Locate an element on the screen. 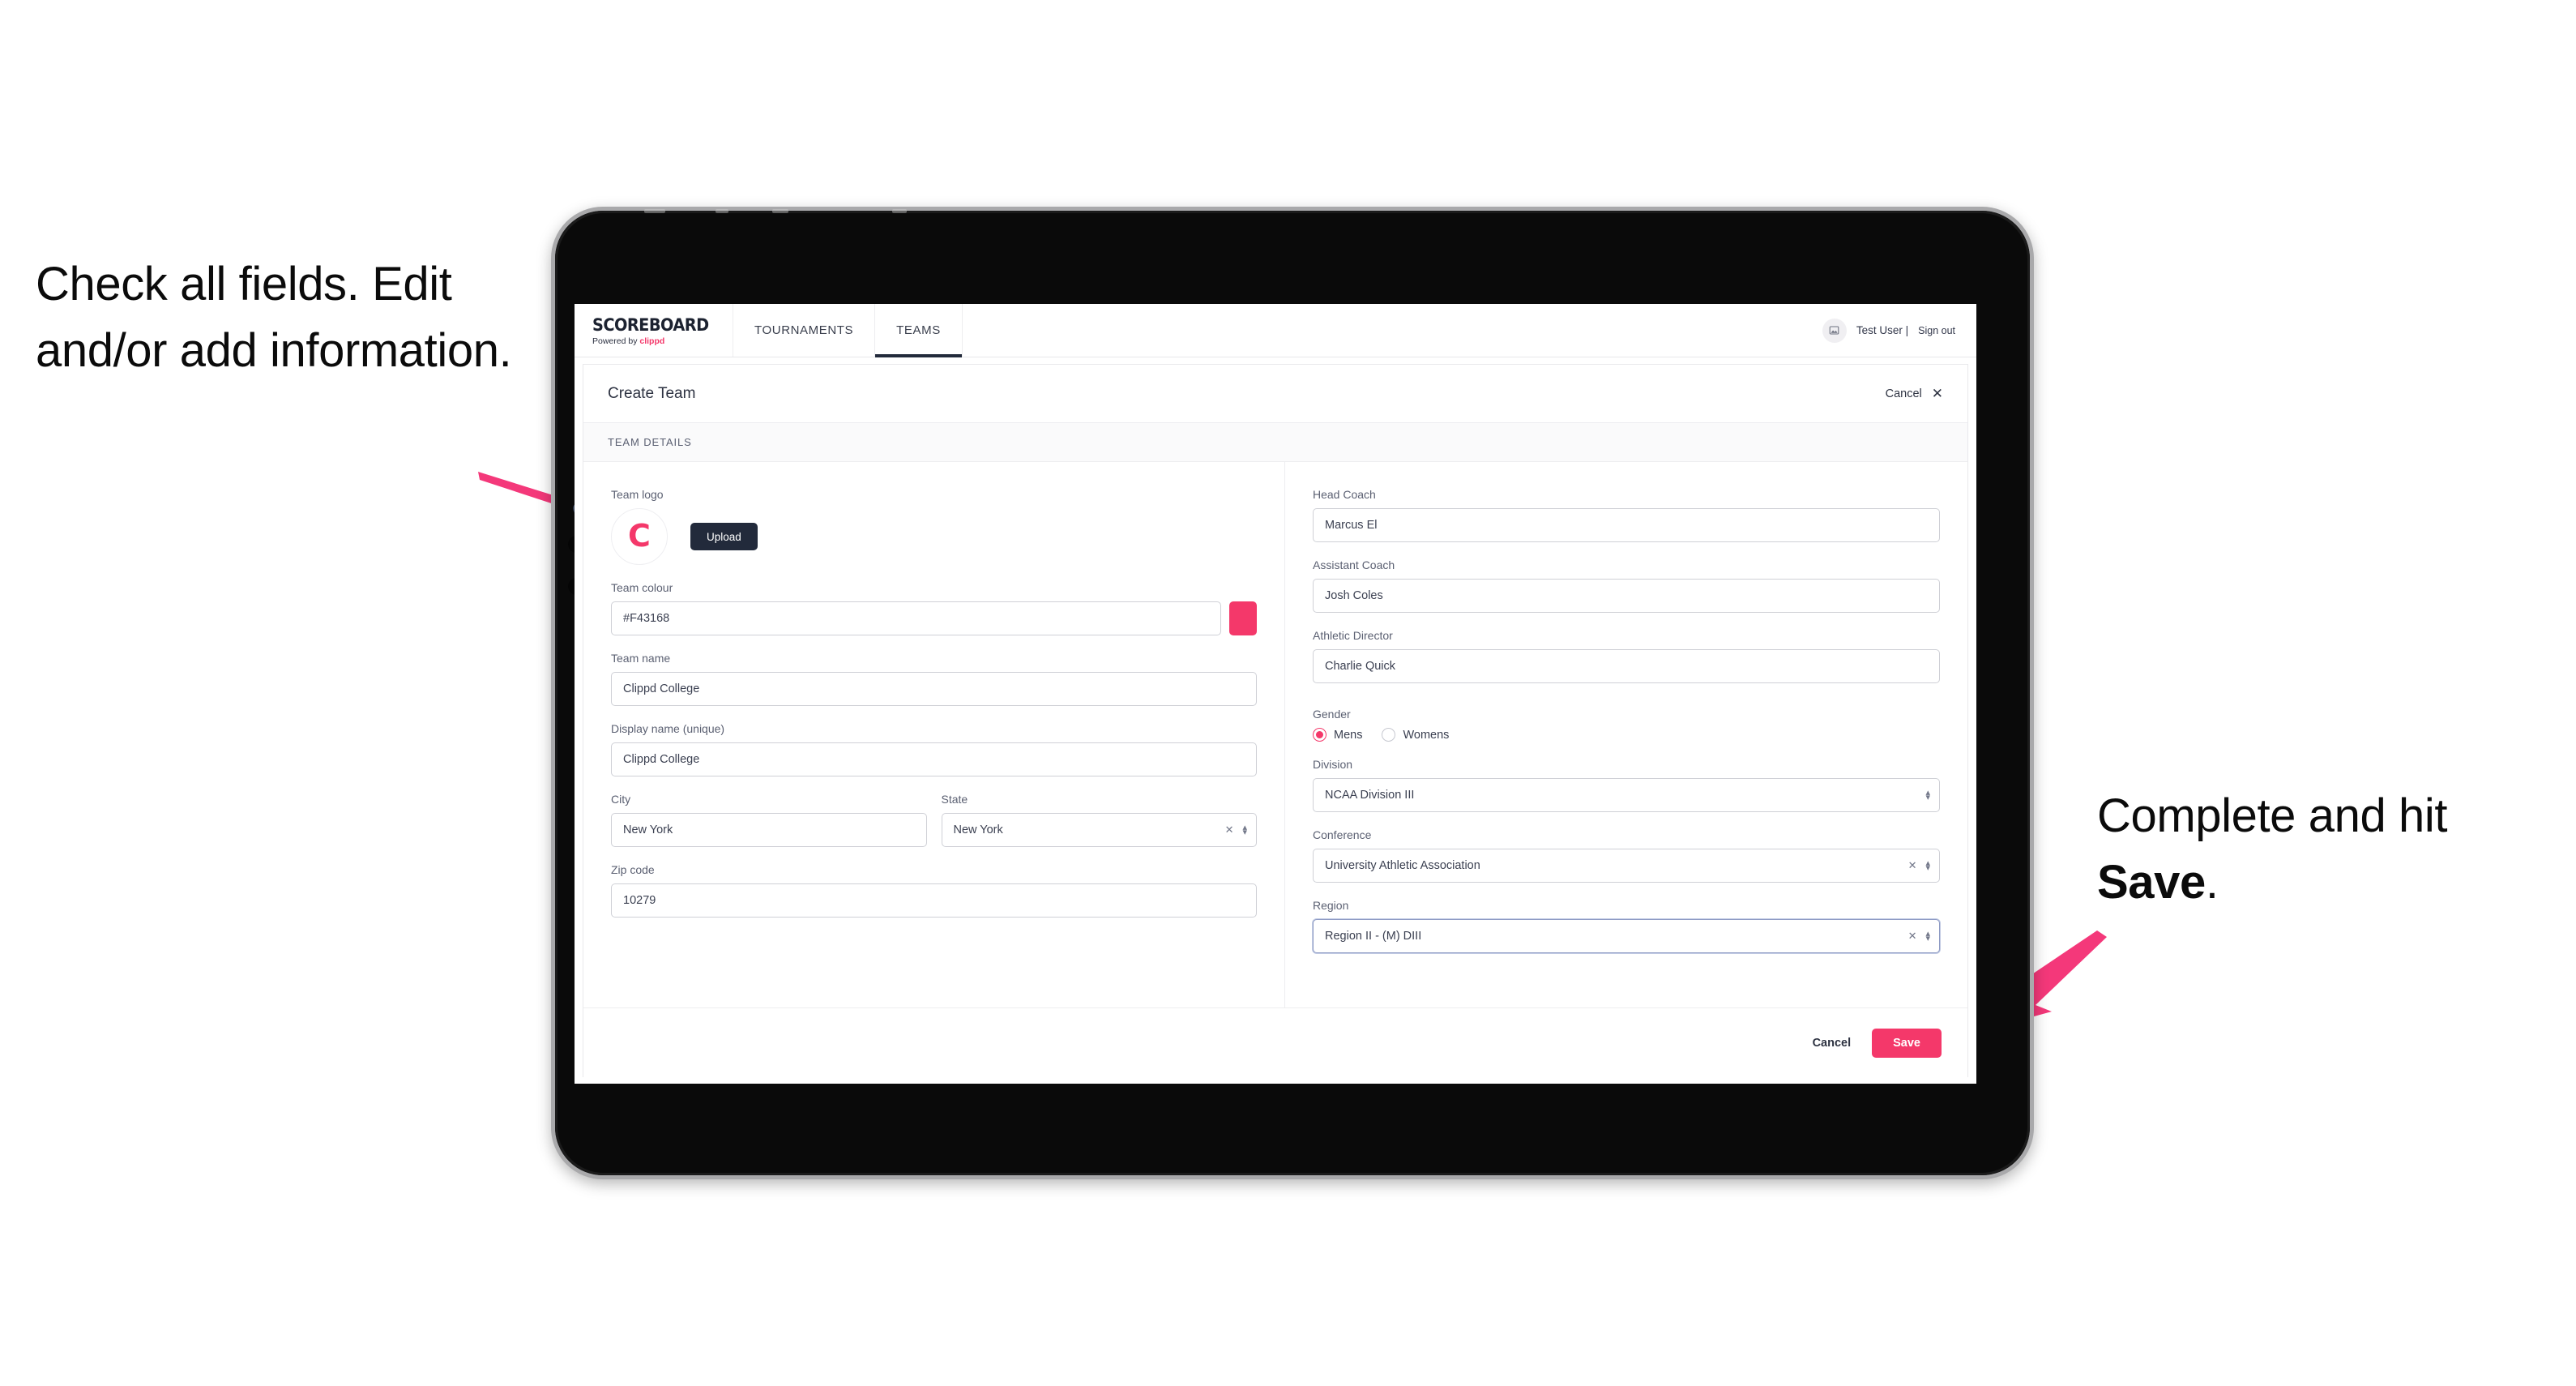 This screenshot has width=2576, height=1386. cancel-close-button: Cancel ✕ is located at coordinates (1914, 393).